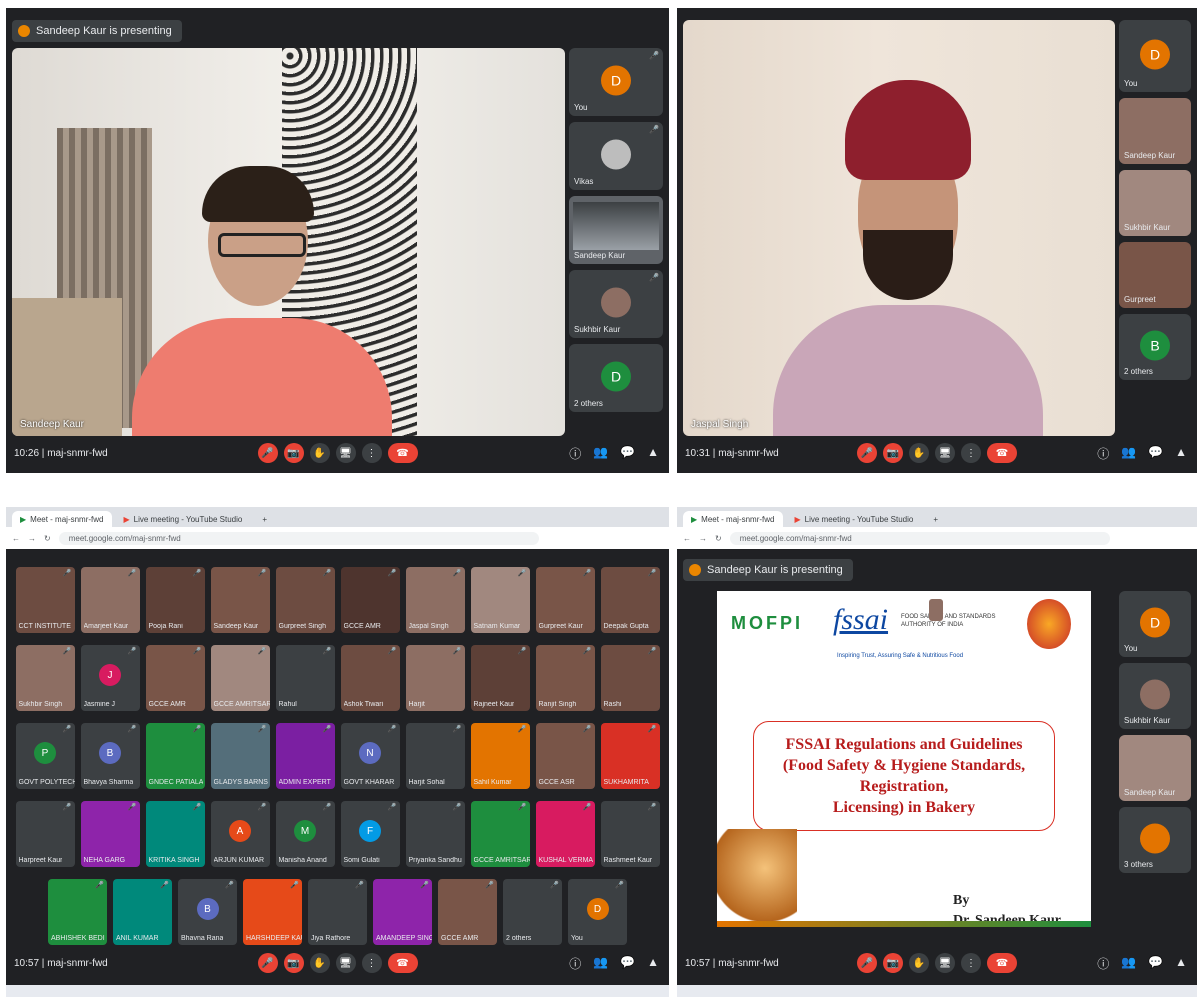  I want to click on participant-tile: 🎤 KUSHAL VERMA, so click(565, 834).